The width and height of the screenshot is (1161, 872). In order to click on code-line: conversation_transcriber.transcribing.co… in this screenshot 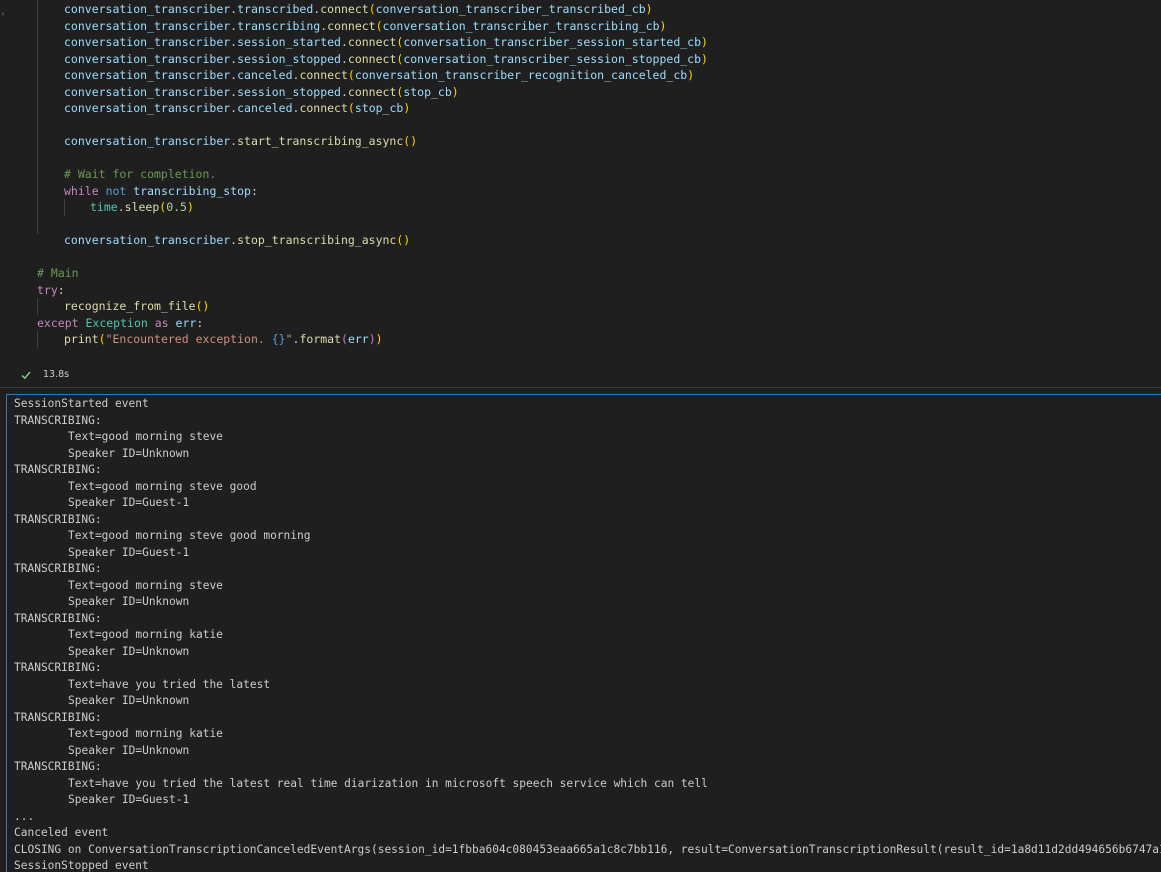, I will do `click(365, 26)`.